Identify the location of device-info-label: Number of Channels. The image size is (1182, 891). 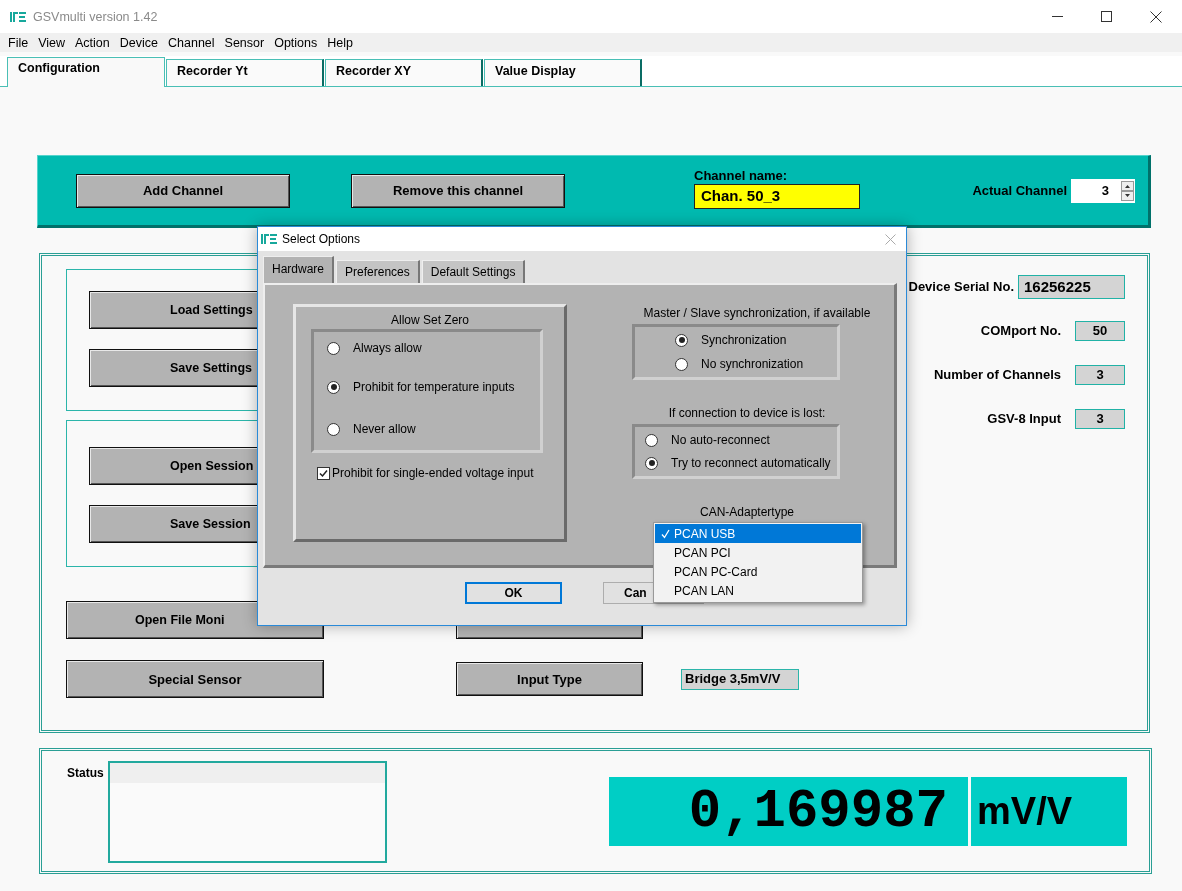
(997, 374).